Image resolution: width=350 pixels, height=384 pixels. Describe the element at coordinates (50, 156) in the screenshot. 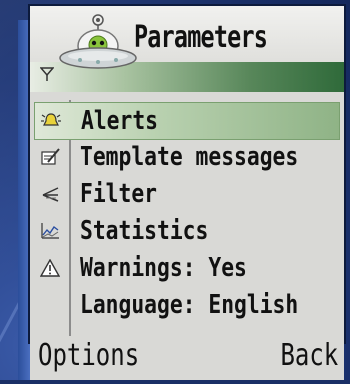

I see `pencil-note-icon` at that location.